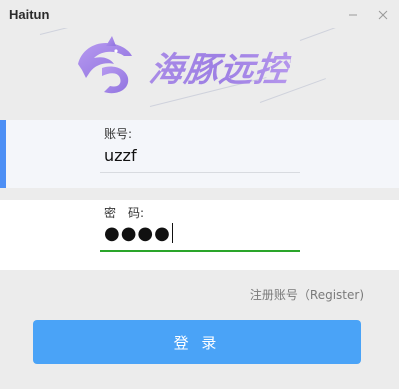  I want to click on password-input: ●●●●, so click(138, 233).